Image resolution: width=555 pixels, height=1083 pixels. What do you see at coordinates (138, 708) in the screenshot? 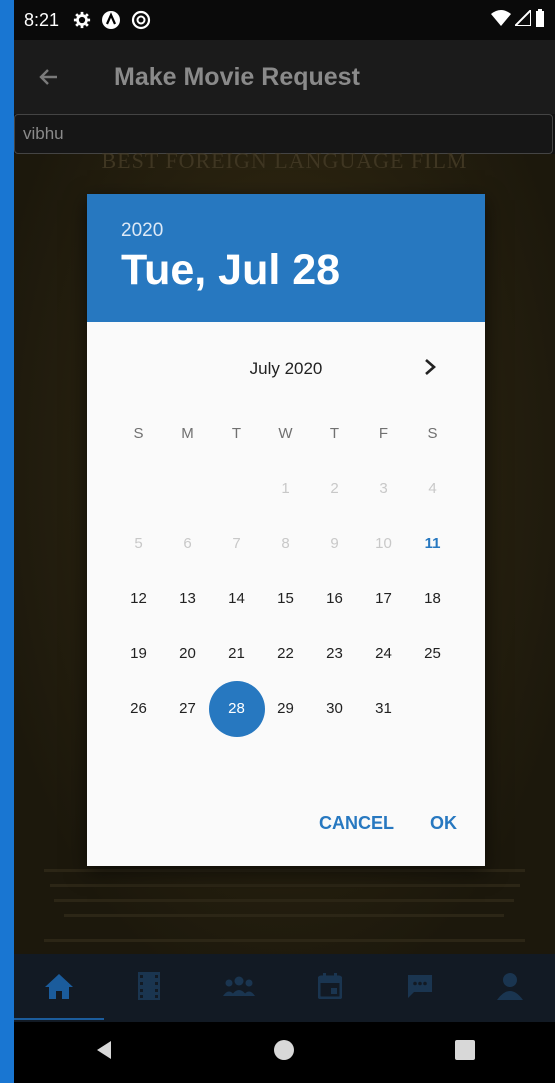
I see `day-cell: 26` at bounding box center [138, 708].